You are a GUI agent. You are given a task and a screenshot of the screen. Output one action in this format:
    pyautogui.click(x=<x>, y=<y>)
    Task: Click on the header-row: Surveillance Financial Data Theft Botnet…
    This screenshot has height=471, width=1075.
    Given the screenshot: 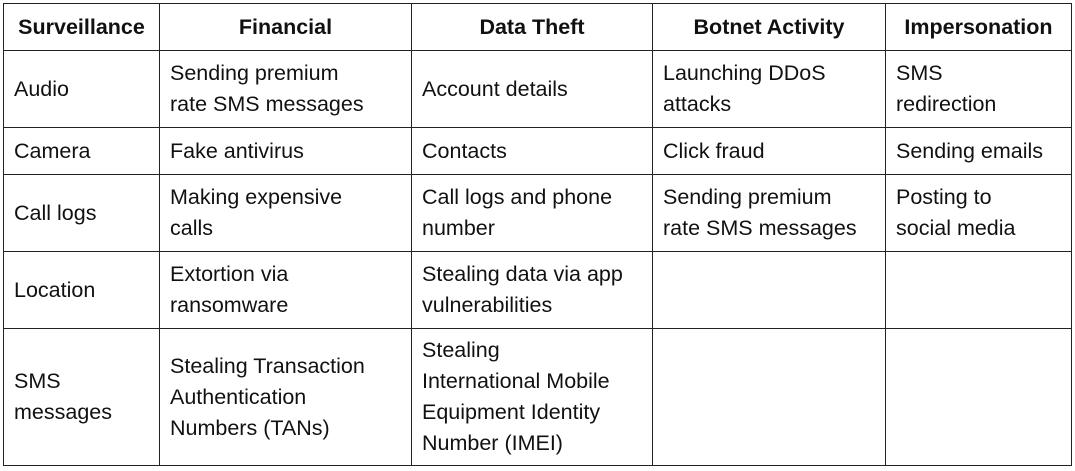 What is the action you would take?
    pyautogui.click(x=537, y=27)
    